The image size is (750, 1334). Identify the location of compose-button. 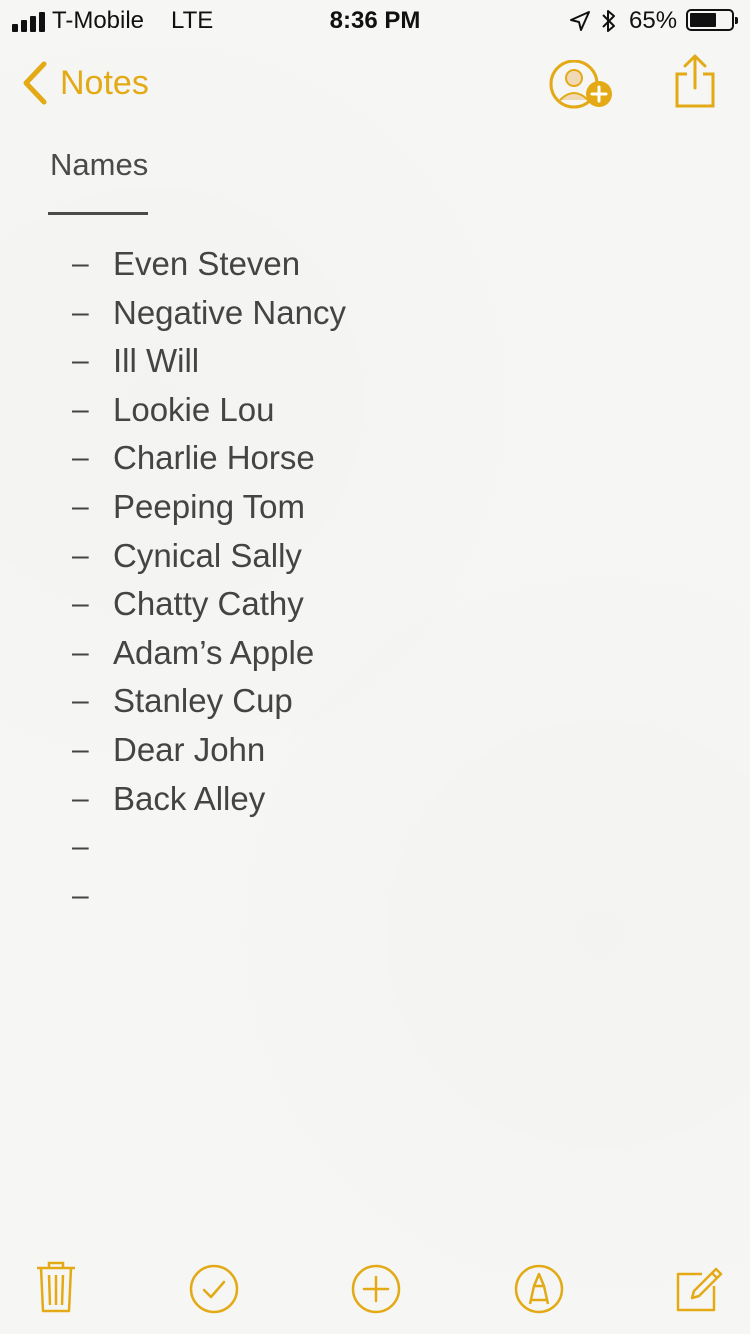
(699, 1289).